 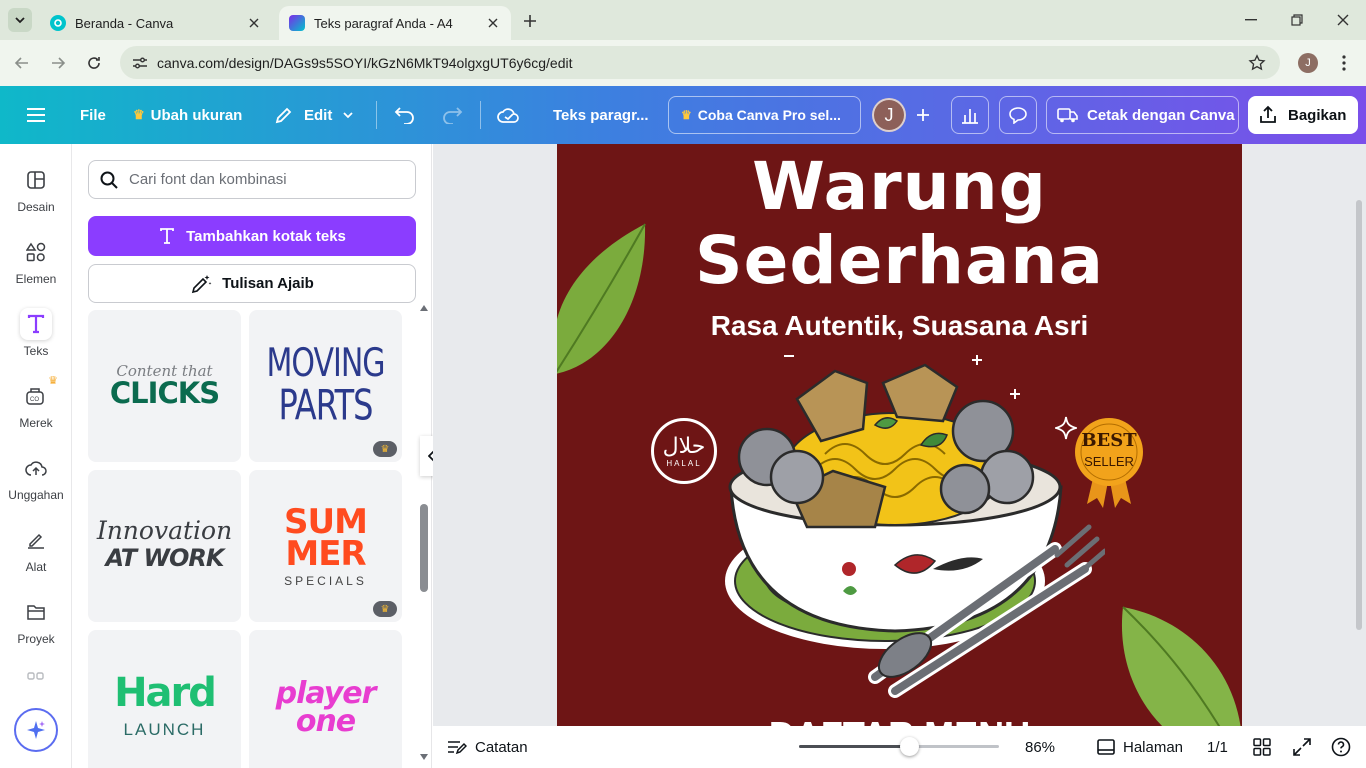 I want to click on pro-crown-badge: ♛, so click(x=385, y=449).